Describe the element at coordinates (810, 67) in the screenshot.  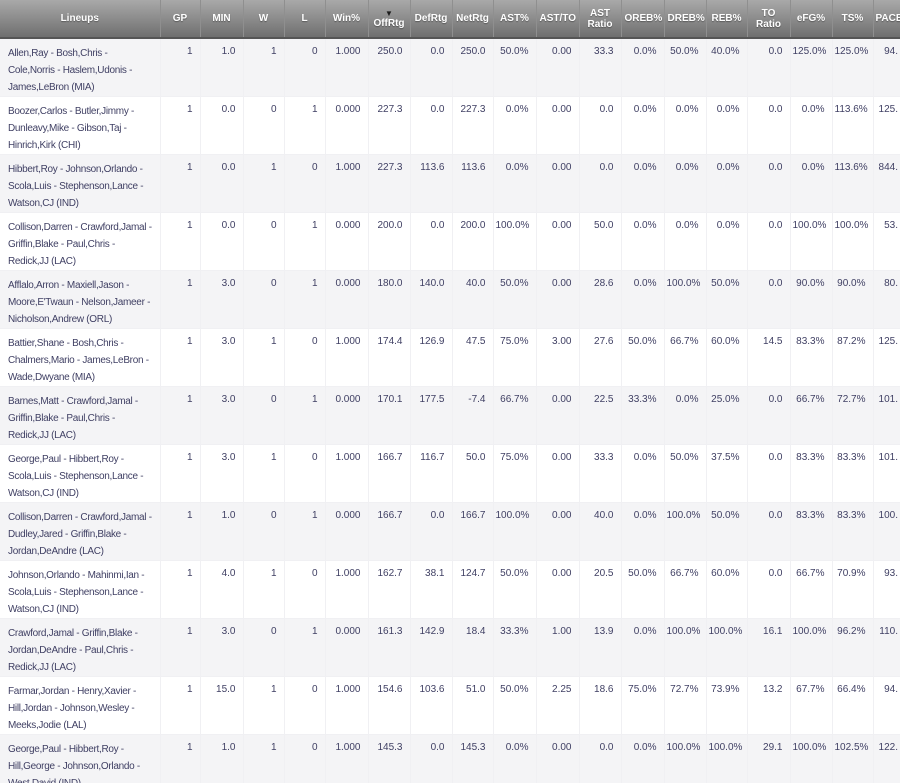
I see `stat-cell-efg_pct: 125.0%` at that location.